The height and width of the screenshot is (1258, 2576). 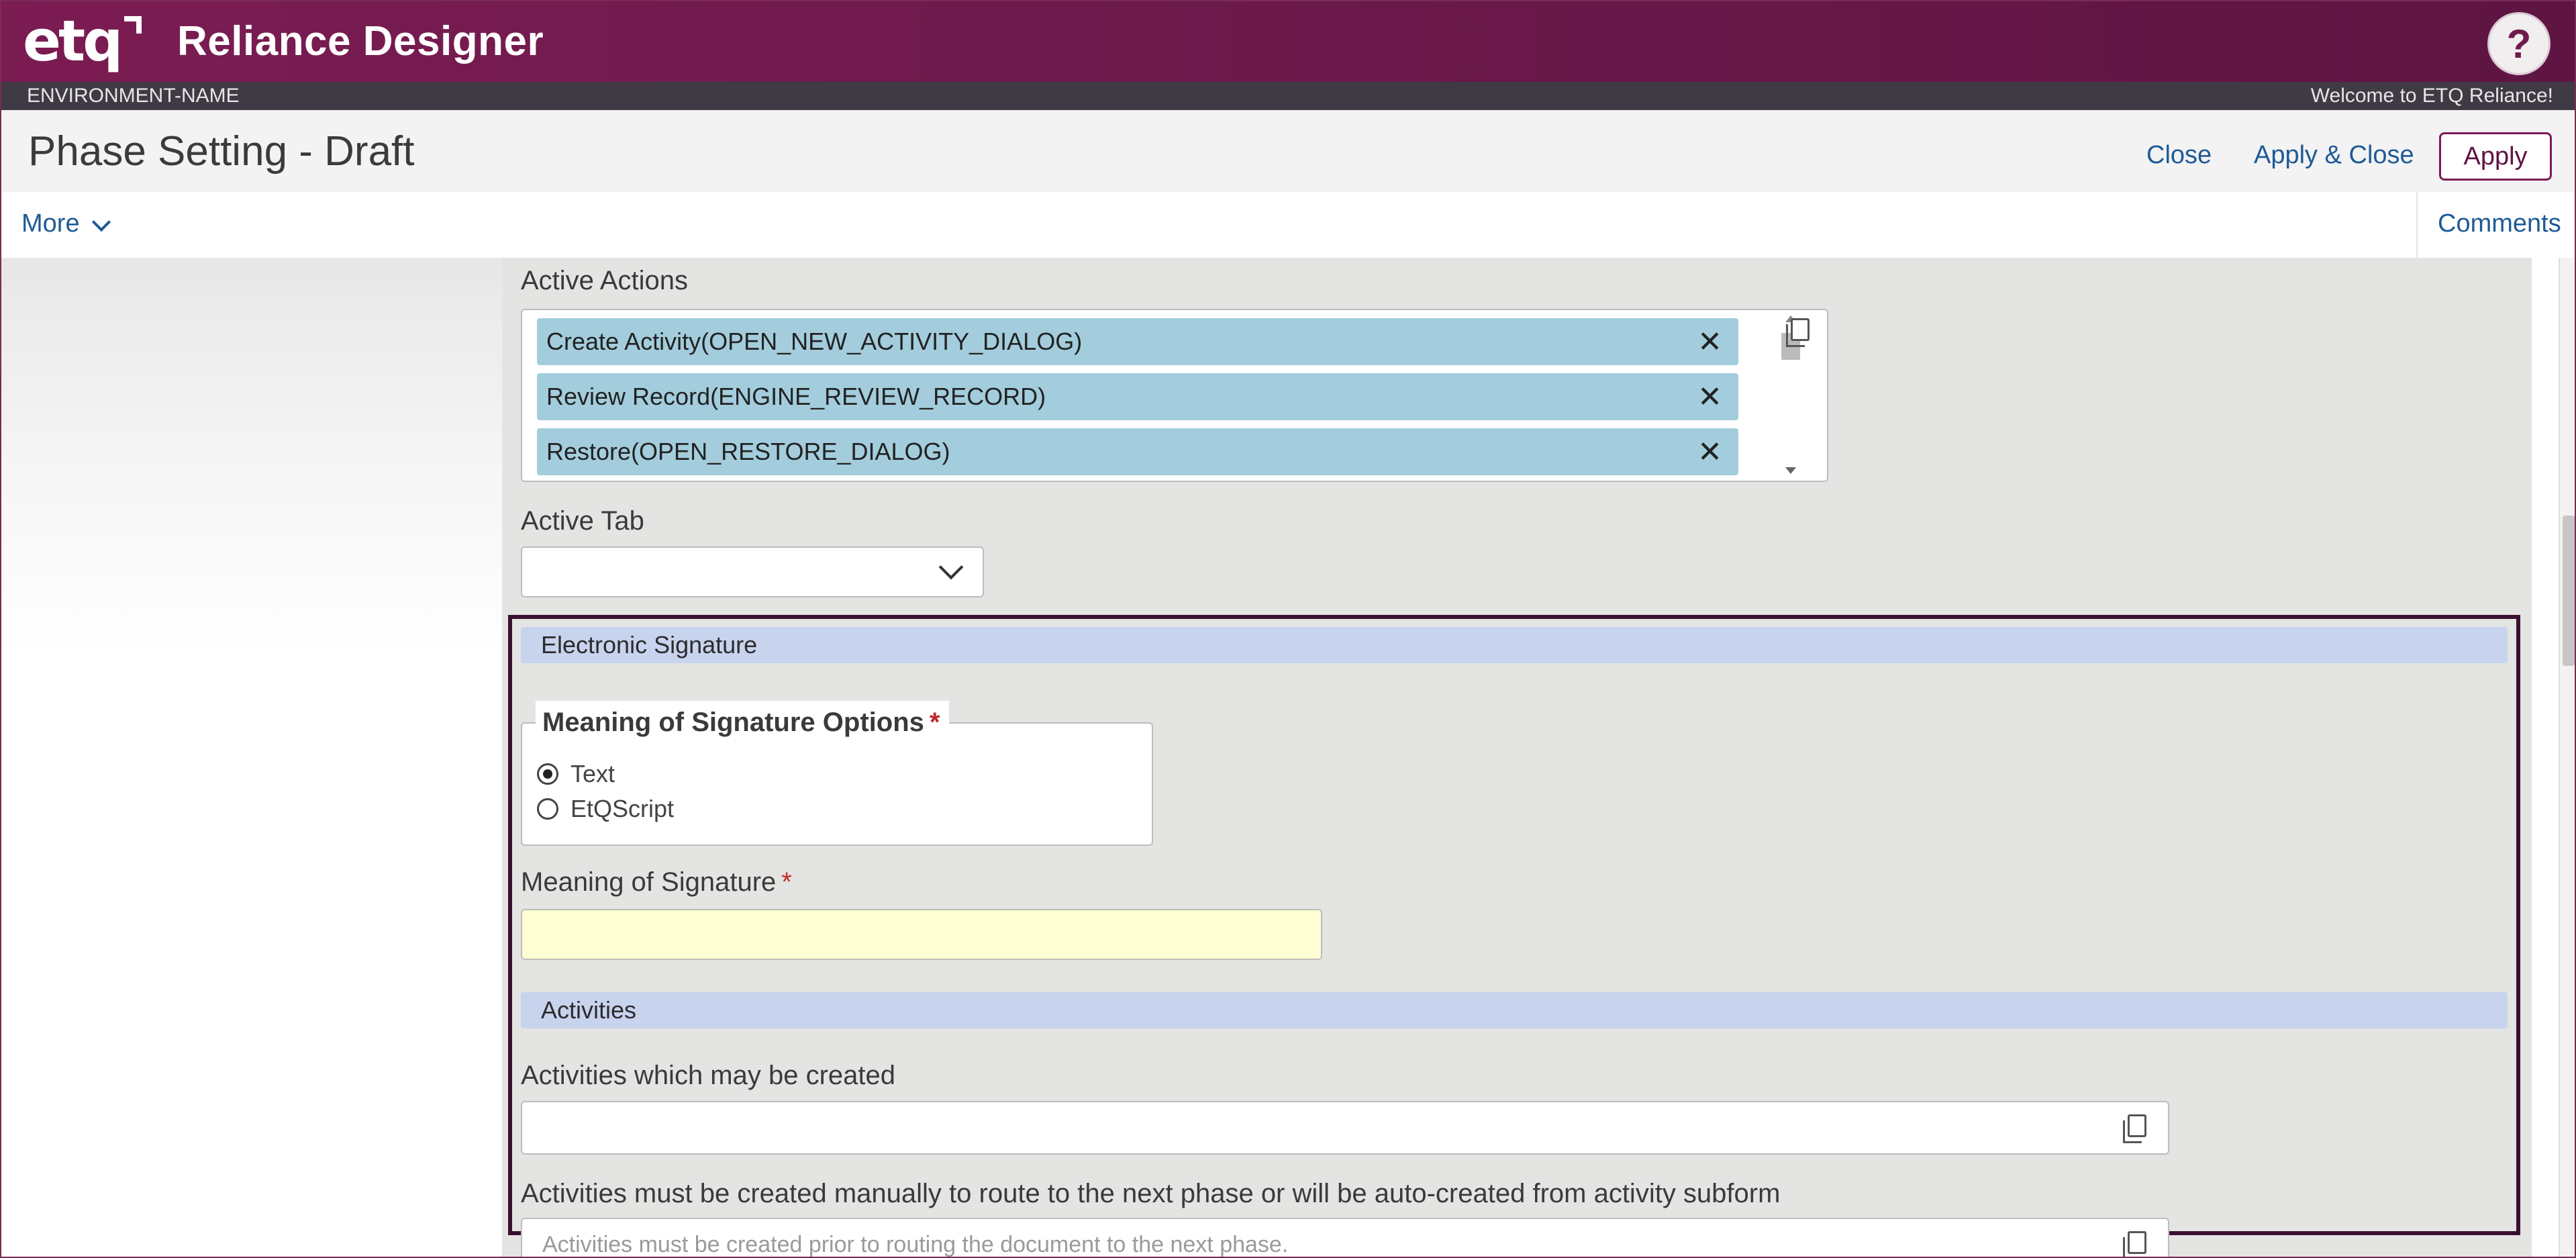 I want to click on list-item: Review Record(ENGINE_REVIEW_RECORD) ✕, so click(x=1137, y=396).